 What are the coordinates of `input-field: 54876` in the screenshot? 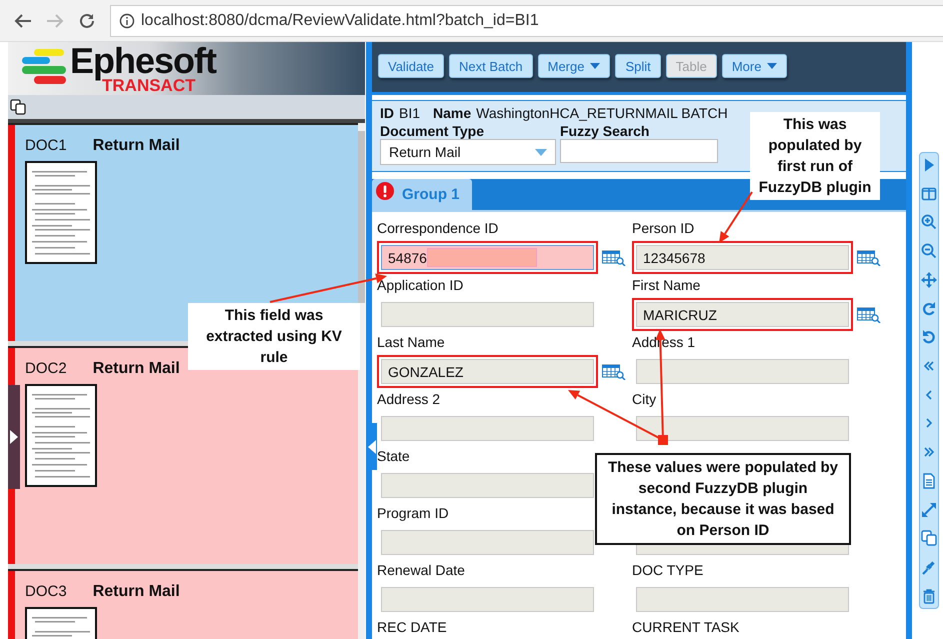 It's located at (487, 257).